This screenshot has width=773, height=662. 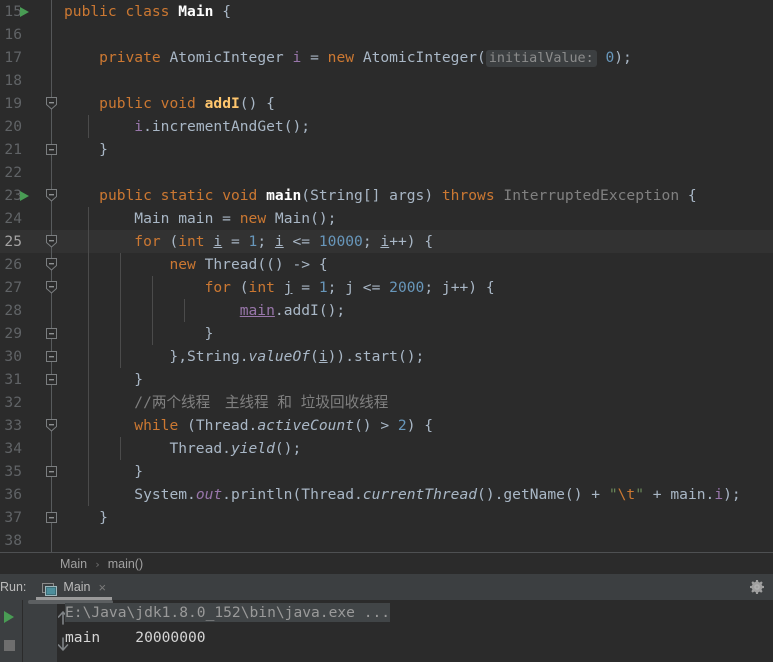 I want to click on code-line: 25 for (int i = 1; i <= 10000; i++) {, so click(x=386, y=241).